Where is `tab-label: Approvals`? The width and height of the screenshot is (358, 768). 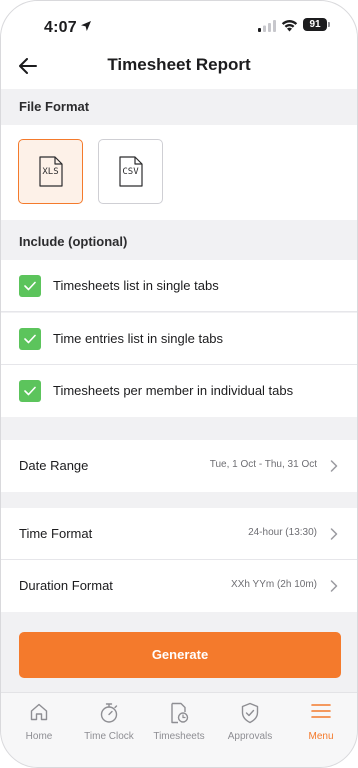 tab-label: Approvals is located at coordinates (250, 736).